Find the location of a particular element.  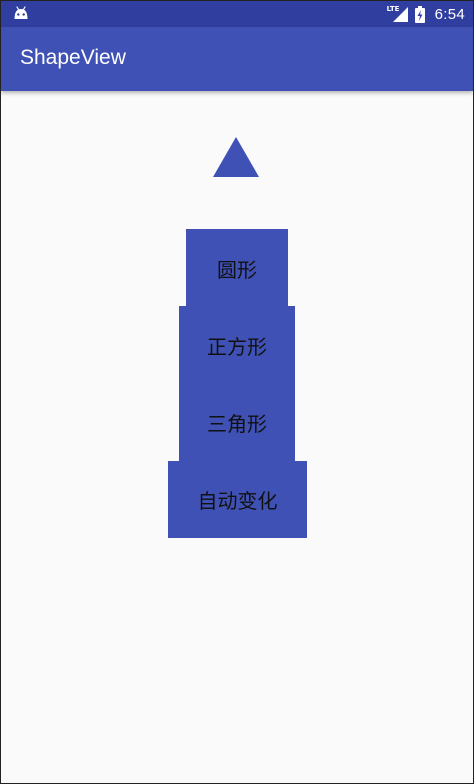

app-bar: ShapeView is located at coordinates (237, 59).